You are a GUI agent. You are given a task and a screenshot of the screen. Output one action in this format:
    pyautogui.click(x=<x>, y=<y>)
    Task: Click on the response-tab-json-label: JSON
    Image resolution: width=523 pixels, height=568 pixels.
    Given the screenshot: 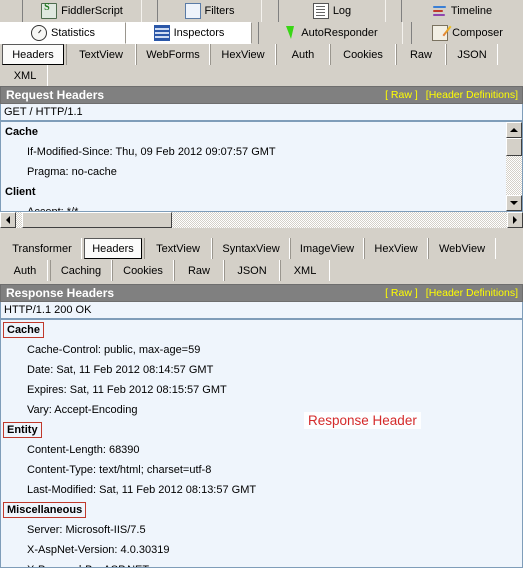 What is the action you would take?
    pyautogui.click(x=252, y=270)
    